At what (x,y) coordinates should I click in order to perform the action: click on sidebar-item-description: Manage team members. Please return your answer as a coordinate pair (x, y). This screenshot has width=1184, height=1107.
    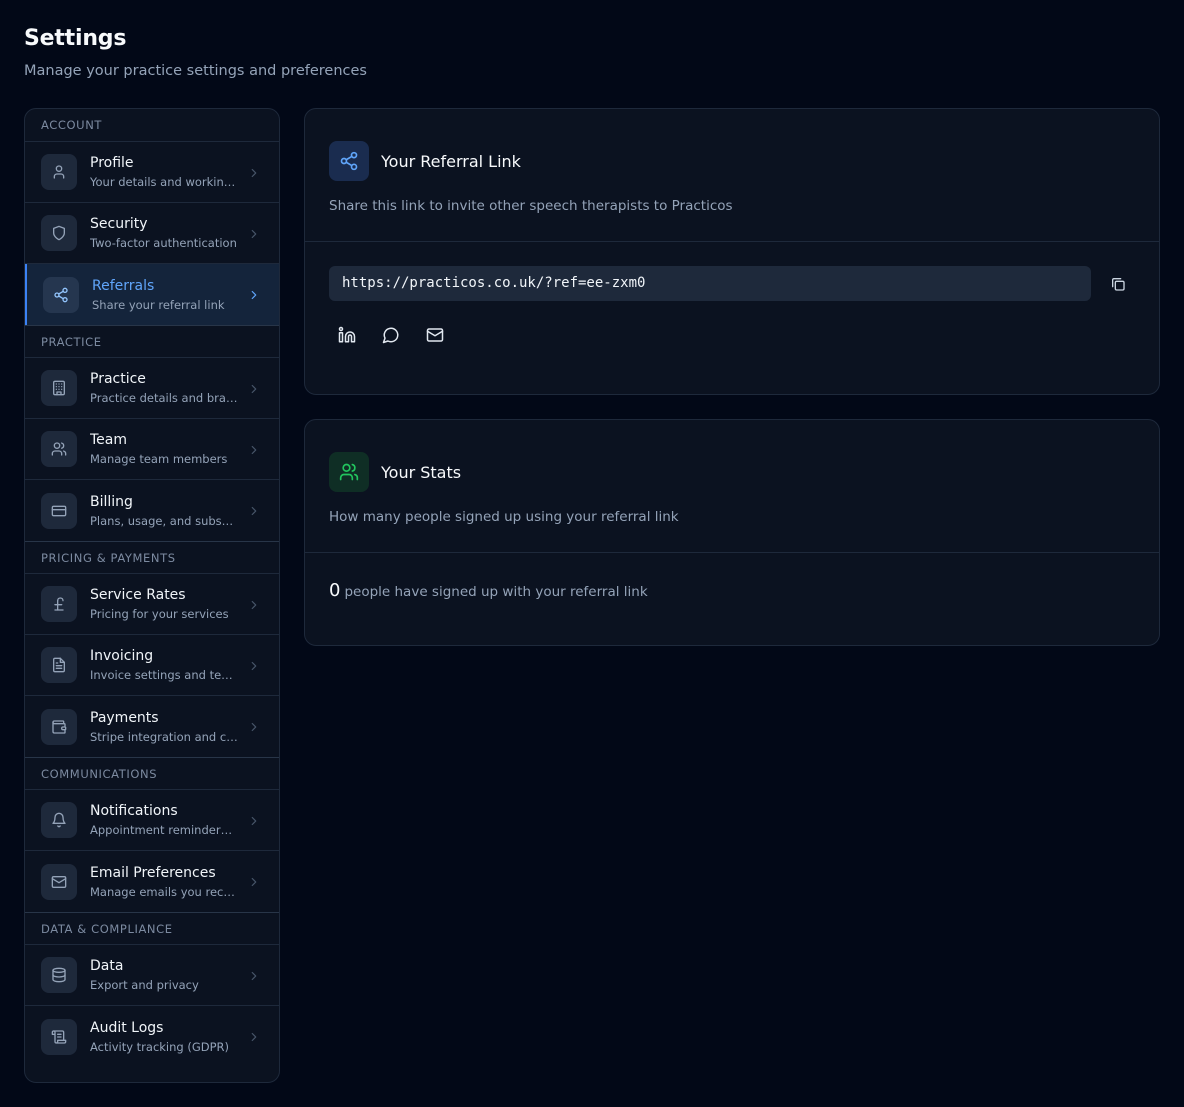
    Looking at the image, I should click on (159, 459).